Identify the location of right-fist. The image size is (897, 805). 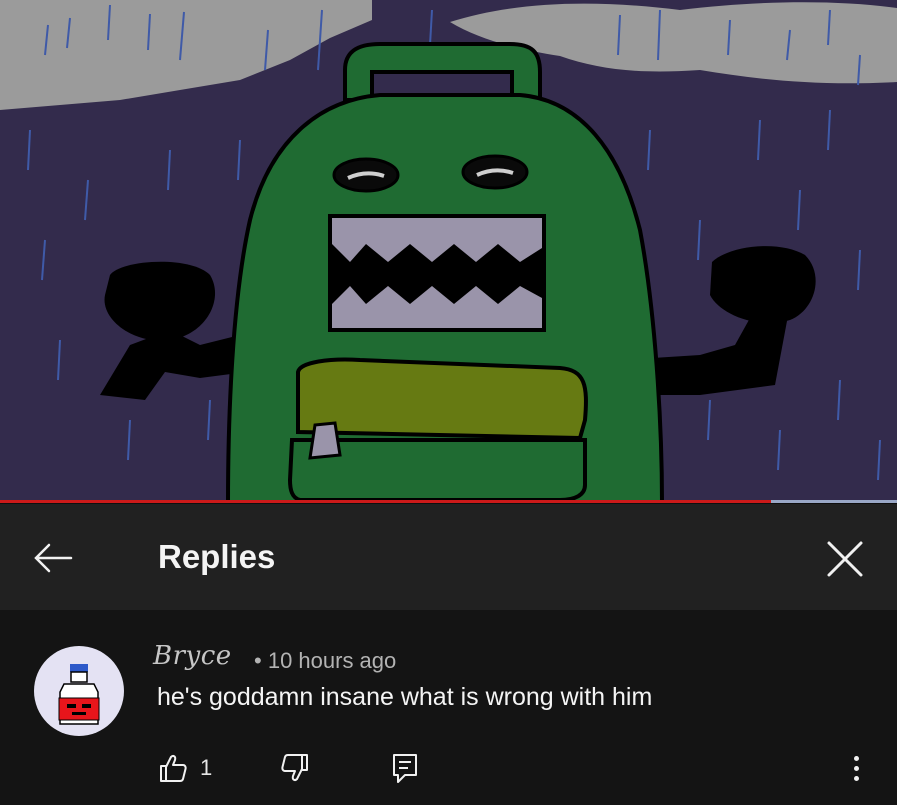
(763, 285).